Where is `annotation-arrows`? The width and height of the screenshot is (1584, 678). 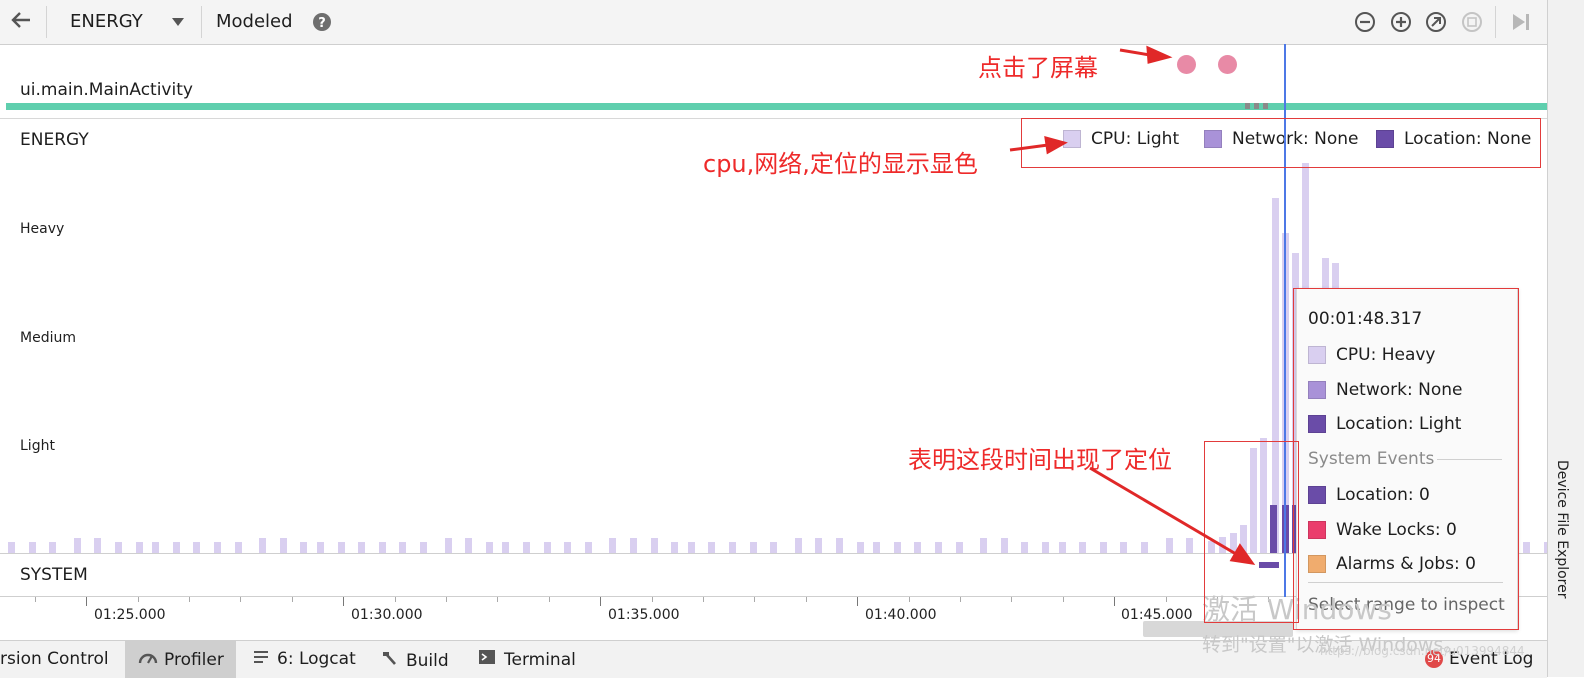 annotation-arrows is located at coordinates (1132, 305).